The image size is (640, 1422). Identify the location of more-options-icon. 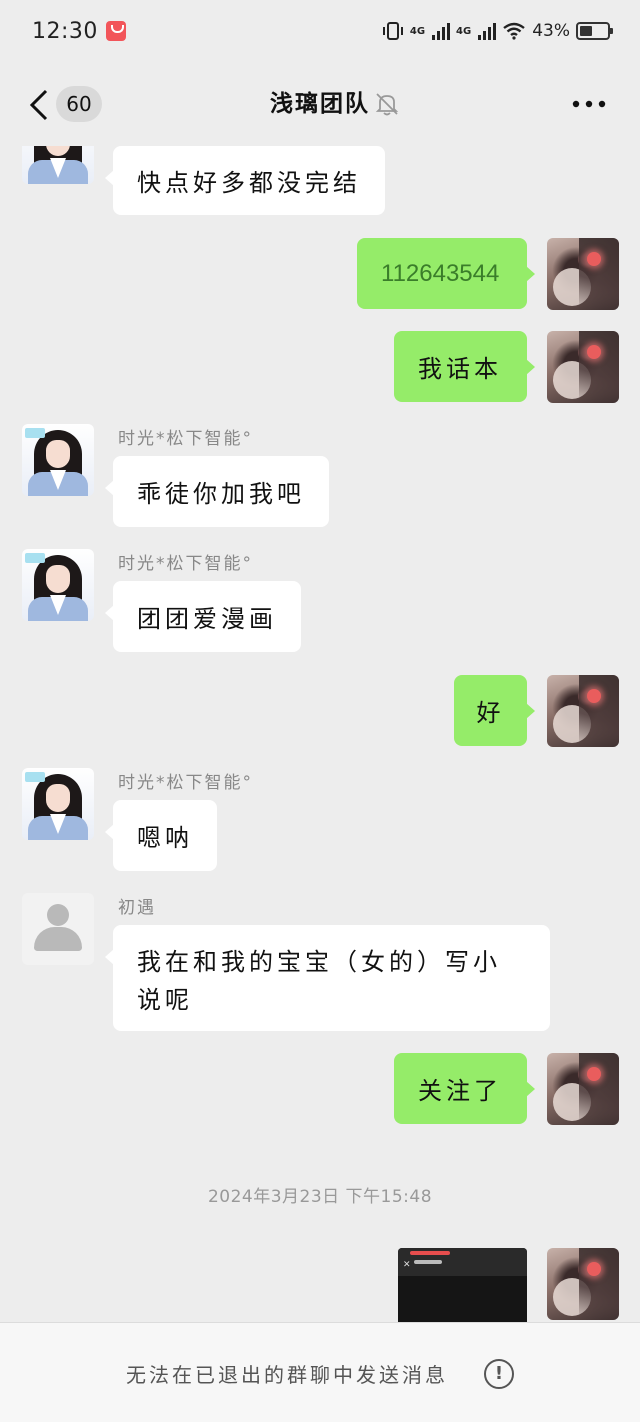
(589, 104).